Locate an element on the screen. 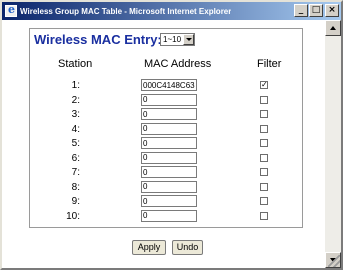 This screenshot has height=270, width=343. table-row: 6: is located at coordinates (152, 158).